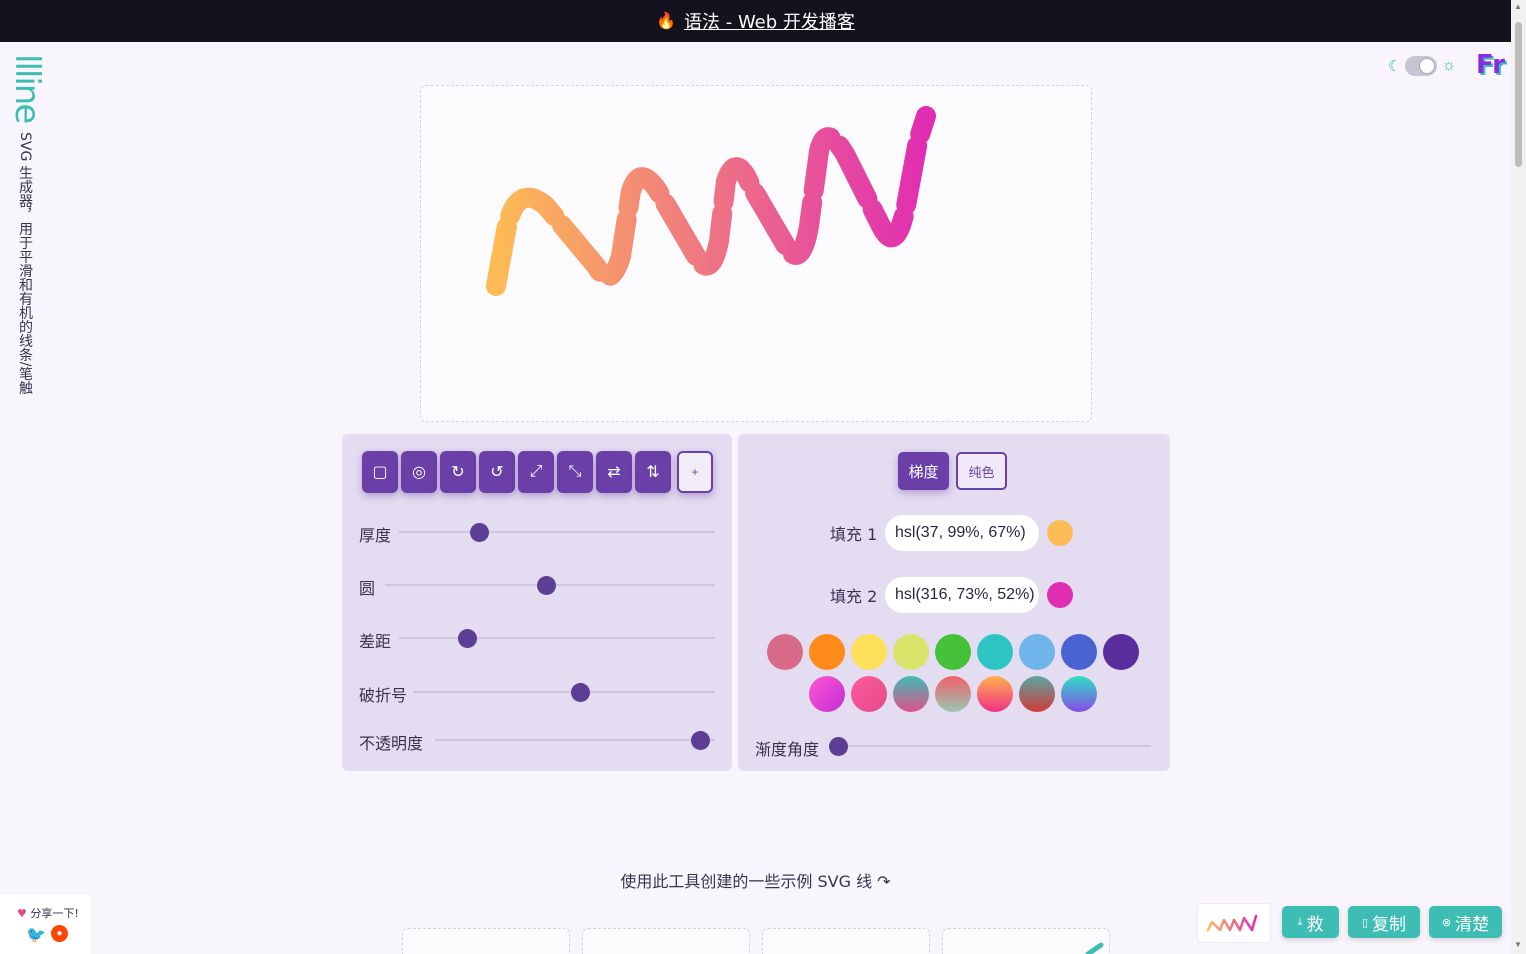 The height and width of the screenshot is (954, 1526). Describe the element at coordinates (1446, 922) in the screenshot. I see `clear-icon: ⊗` at that location.